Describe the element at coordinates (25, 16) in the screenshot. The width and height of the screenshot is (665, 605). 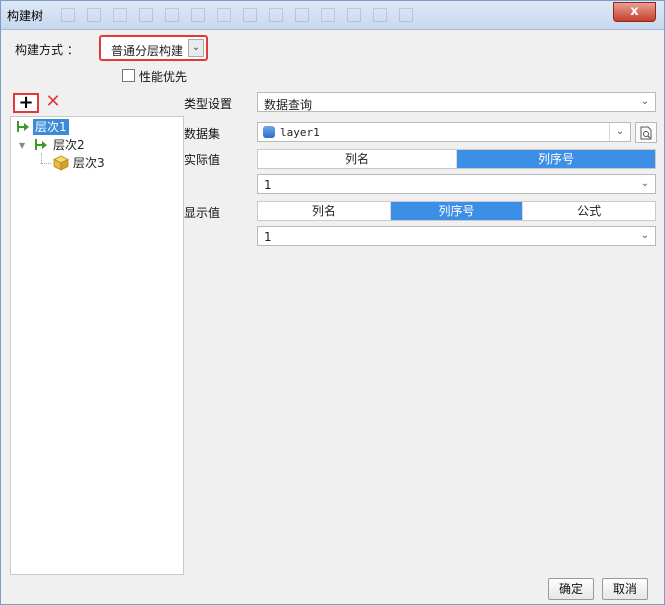
I see `window-title: 构建树` at that location.